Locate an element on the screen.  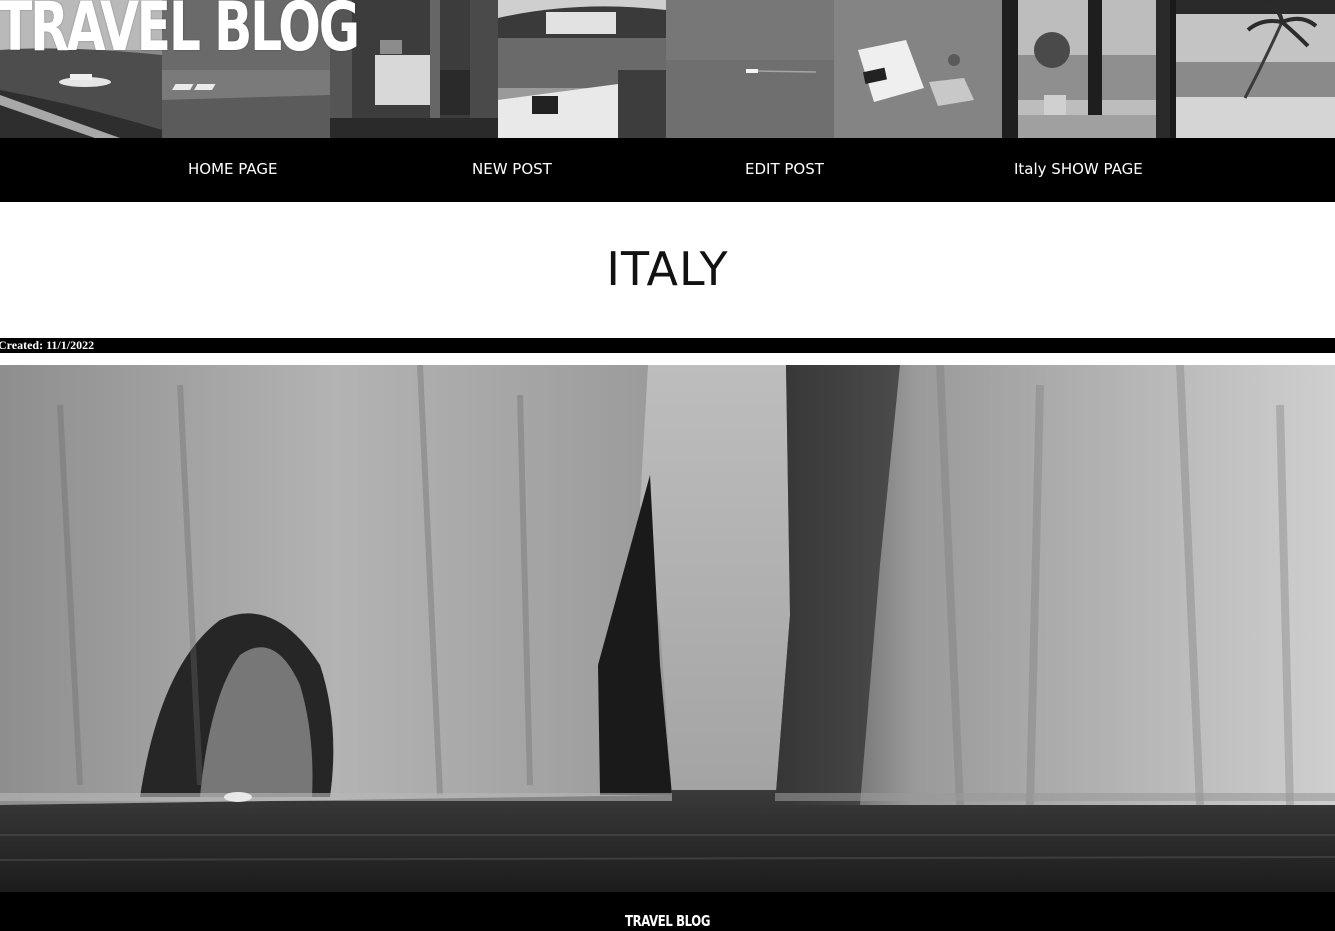
footer-logo-text: TRAVEL BLOG is located at coordinates (667, 921).